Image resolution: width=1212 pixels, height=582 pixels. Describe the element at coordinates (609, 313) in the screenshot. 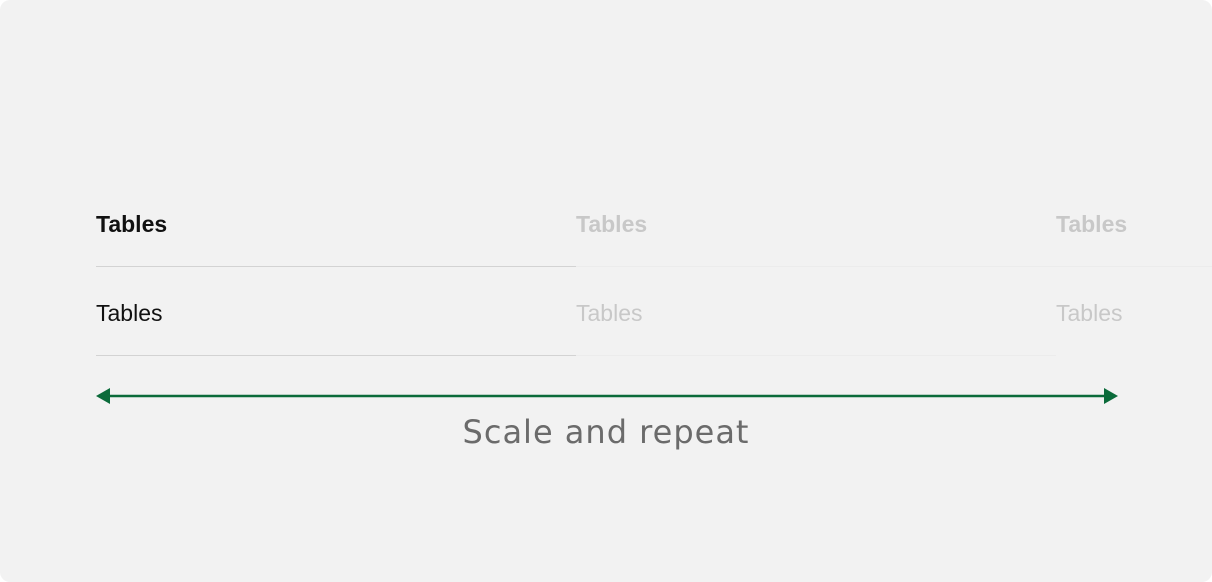

I see `table-row-cell-2: Tables` at that location.